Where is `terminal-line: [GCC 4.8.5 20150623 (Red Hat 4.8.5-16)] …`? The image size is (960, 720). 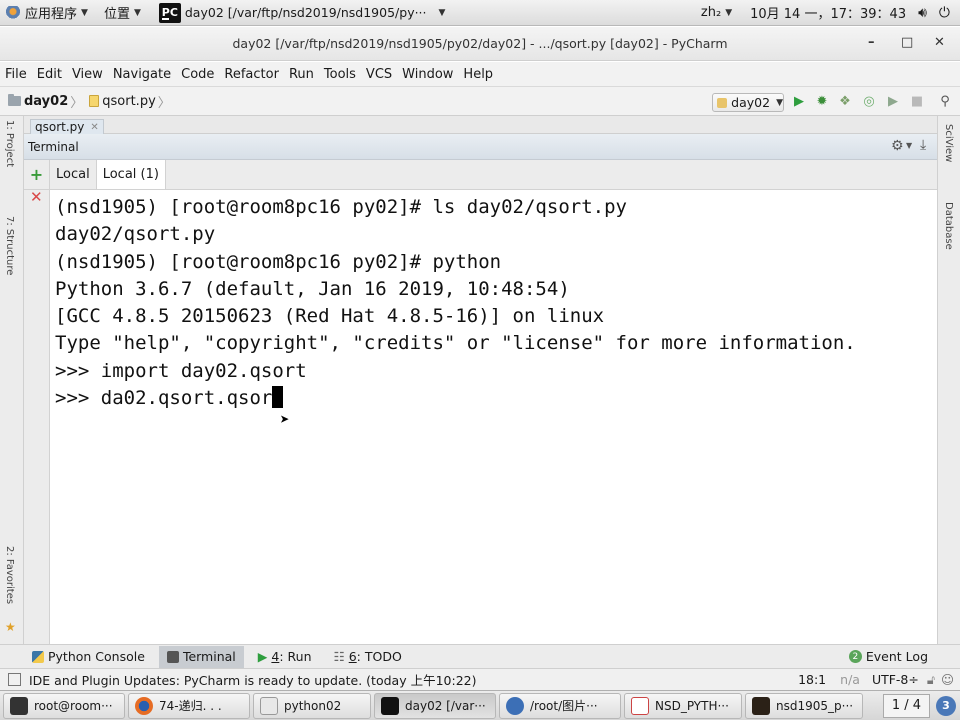 terminal-line: [GCC 4.8.5 20150623 (Red Hat 4.8.5-16)] … is located at coordinates (330, 316).